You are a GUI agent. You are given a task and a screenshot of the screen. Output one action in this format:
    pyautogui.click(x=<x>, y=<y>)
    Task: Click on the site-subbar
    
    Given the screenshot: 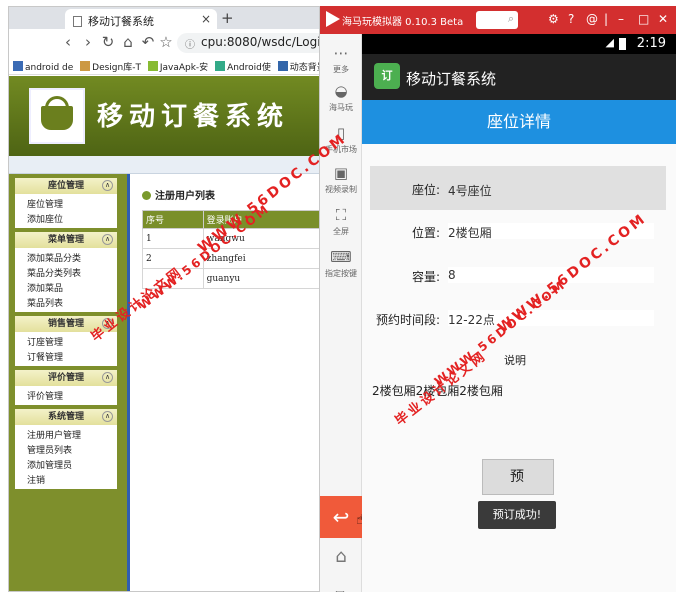 What is the action you would take?
    pyautogui.click(x=164, y=165)
    